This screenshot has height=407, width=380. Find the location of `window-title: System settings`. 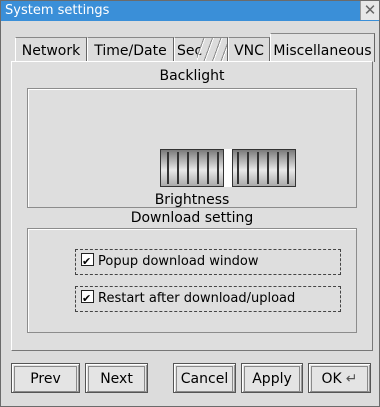

window-title: System settings is located at coordinates (57, 10).